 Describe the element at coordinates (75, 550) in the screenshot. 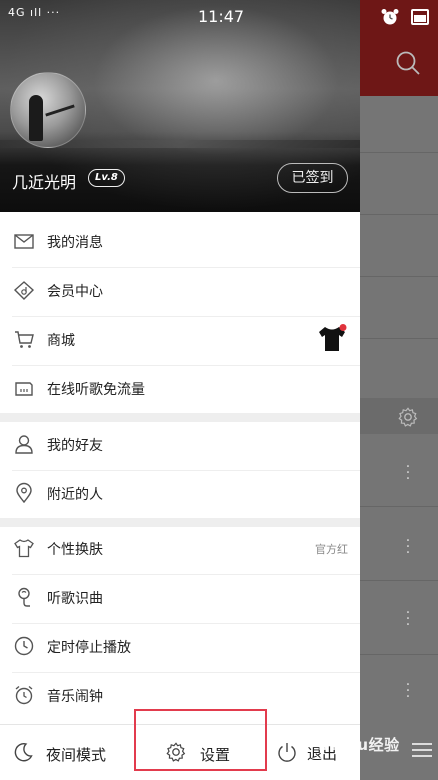

I see `menu-item-label: 个性换肤` at that location.